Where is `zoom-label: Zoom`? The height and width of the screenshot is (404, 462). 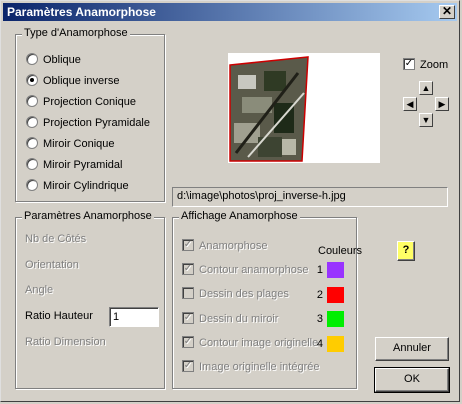
zoom-label: Zoom is located at coordinates (434, 65).